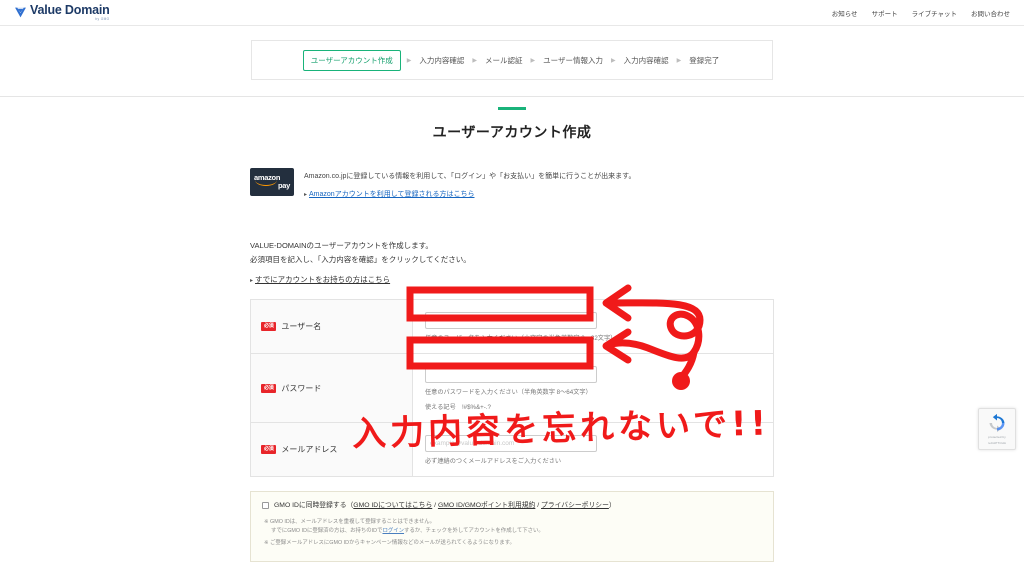 Image resolution: width=1024 pixels, height=576 pixels. What do you see at coordinates (102, 19) in the screenshot?
I see `logo-subtext: by GMO` at bounding box center [102, 19].